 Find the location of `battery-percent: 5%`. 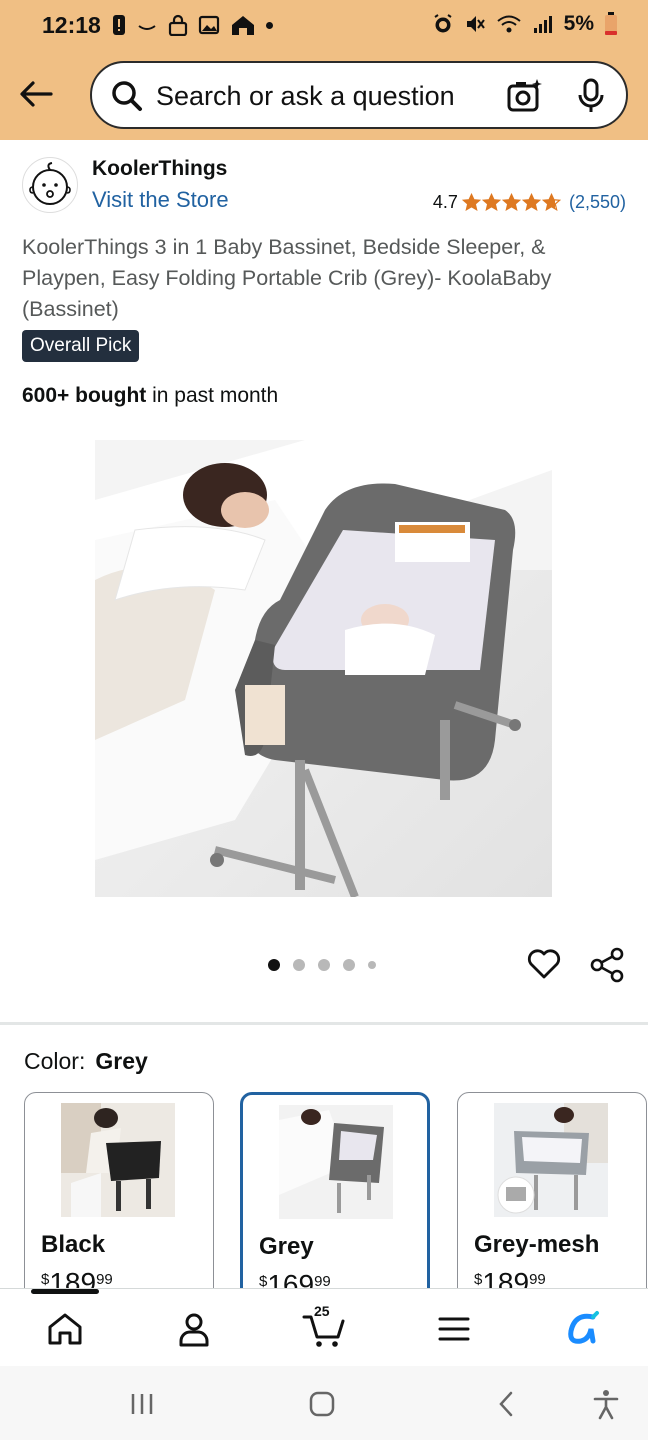

battery-percent: 5% is located at coordinates (578, 23).